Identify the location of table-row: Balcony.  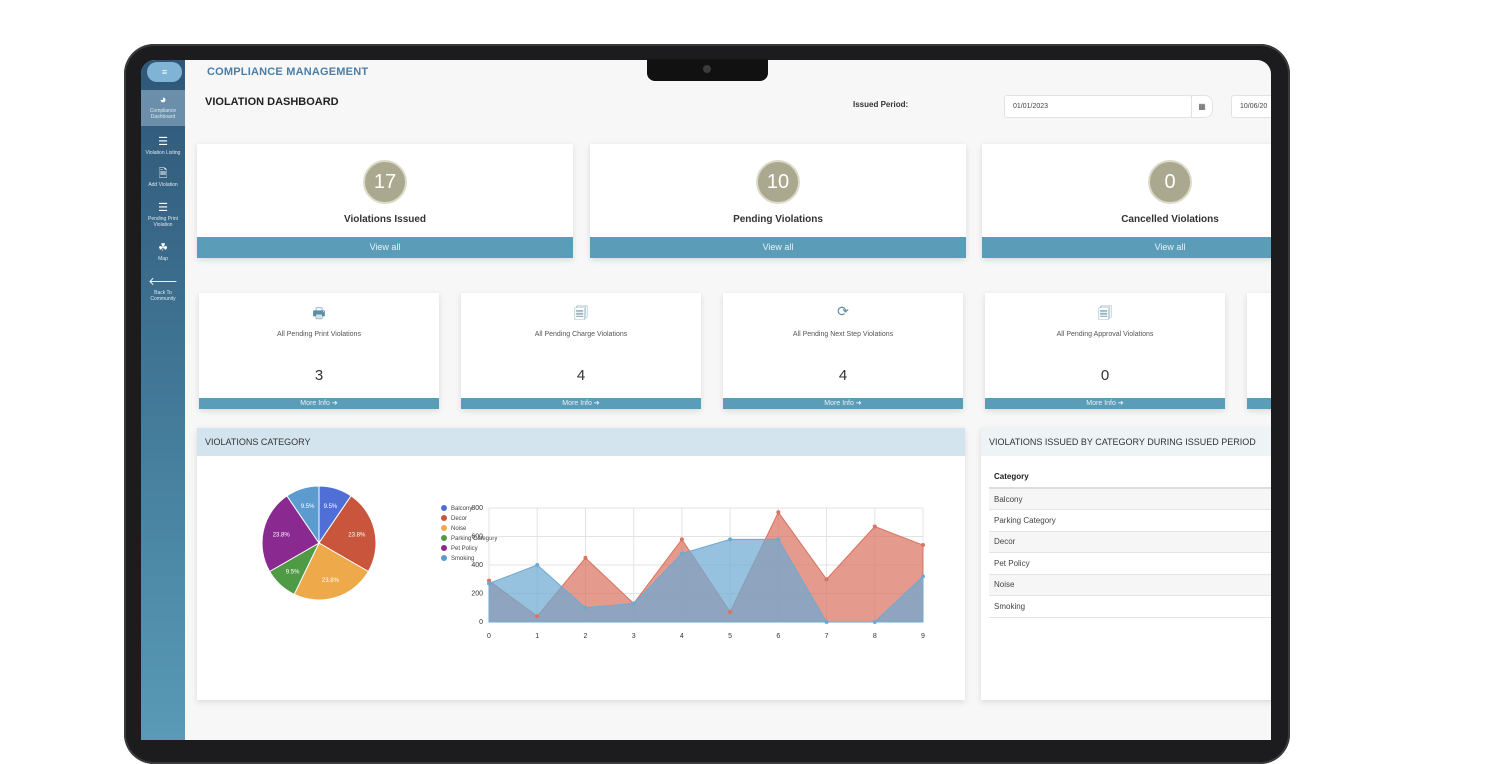
(1130, 499).